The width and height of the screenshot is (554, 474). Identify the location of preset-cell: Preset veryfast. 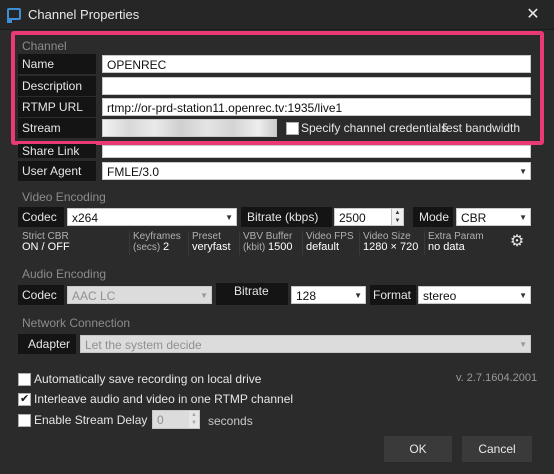
(215, 243).